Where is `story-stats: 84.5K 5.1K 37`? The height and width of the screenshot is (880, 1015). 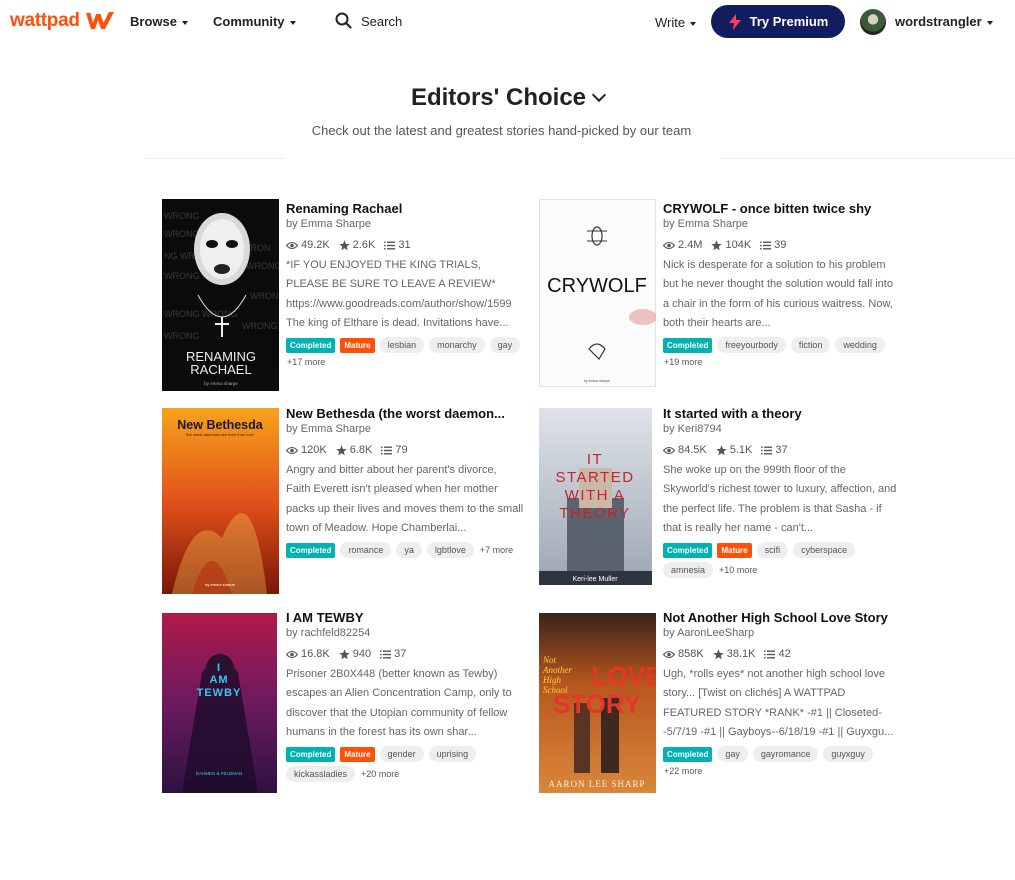
story-stats: 84.5K 5.1K 37 is located at coordinates (783, 450).